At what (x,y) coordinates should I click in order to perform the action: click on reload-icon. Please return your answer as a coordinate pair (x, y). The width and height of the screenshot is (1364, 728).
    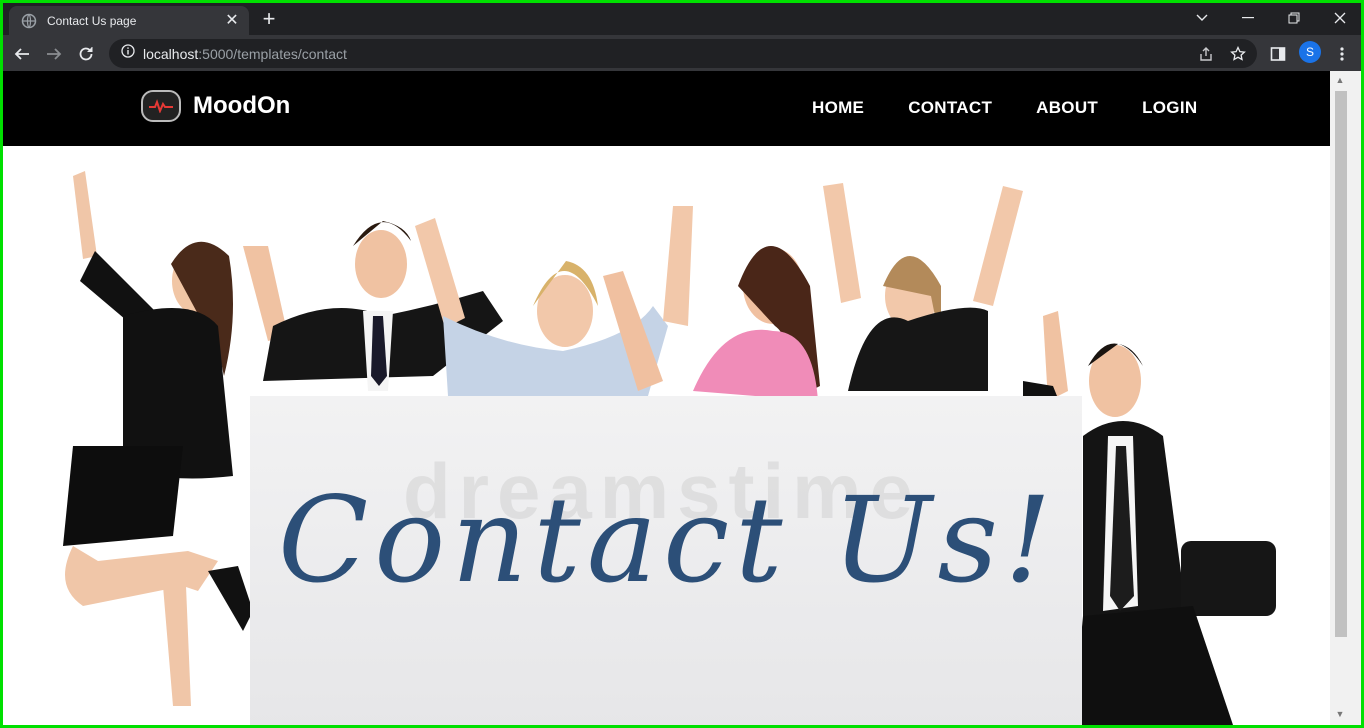
    Looking at the image, I should click on (86, 54).